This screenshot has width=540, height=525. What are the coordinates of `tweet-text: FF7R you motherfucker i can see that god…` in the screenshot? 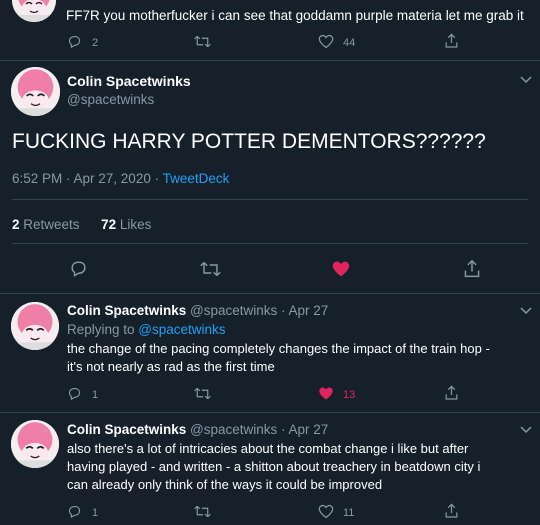 It's located at (295, 15).